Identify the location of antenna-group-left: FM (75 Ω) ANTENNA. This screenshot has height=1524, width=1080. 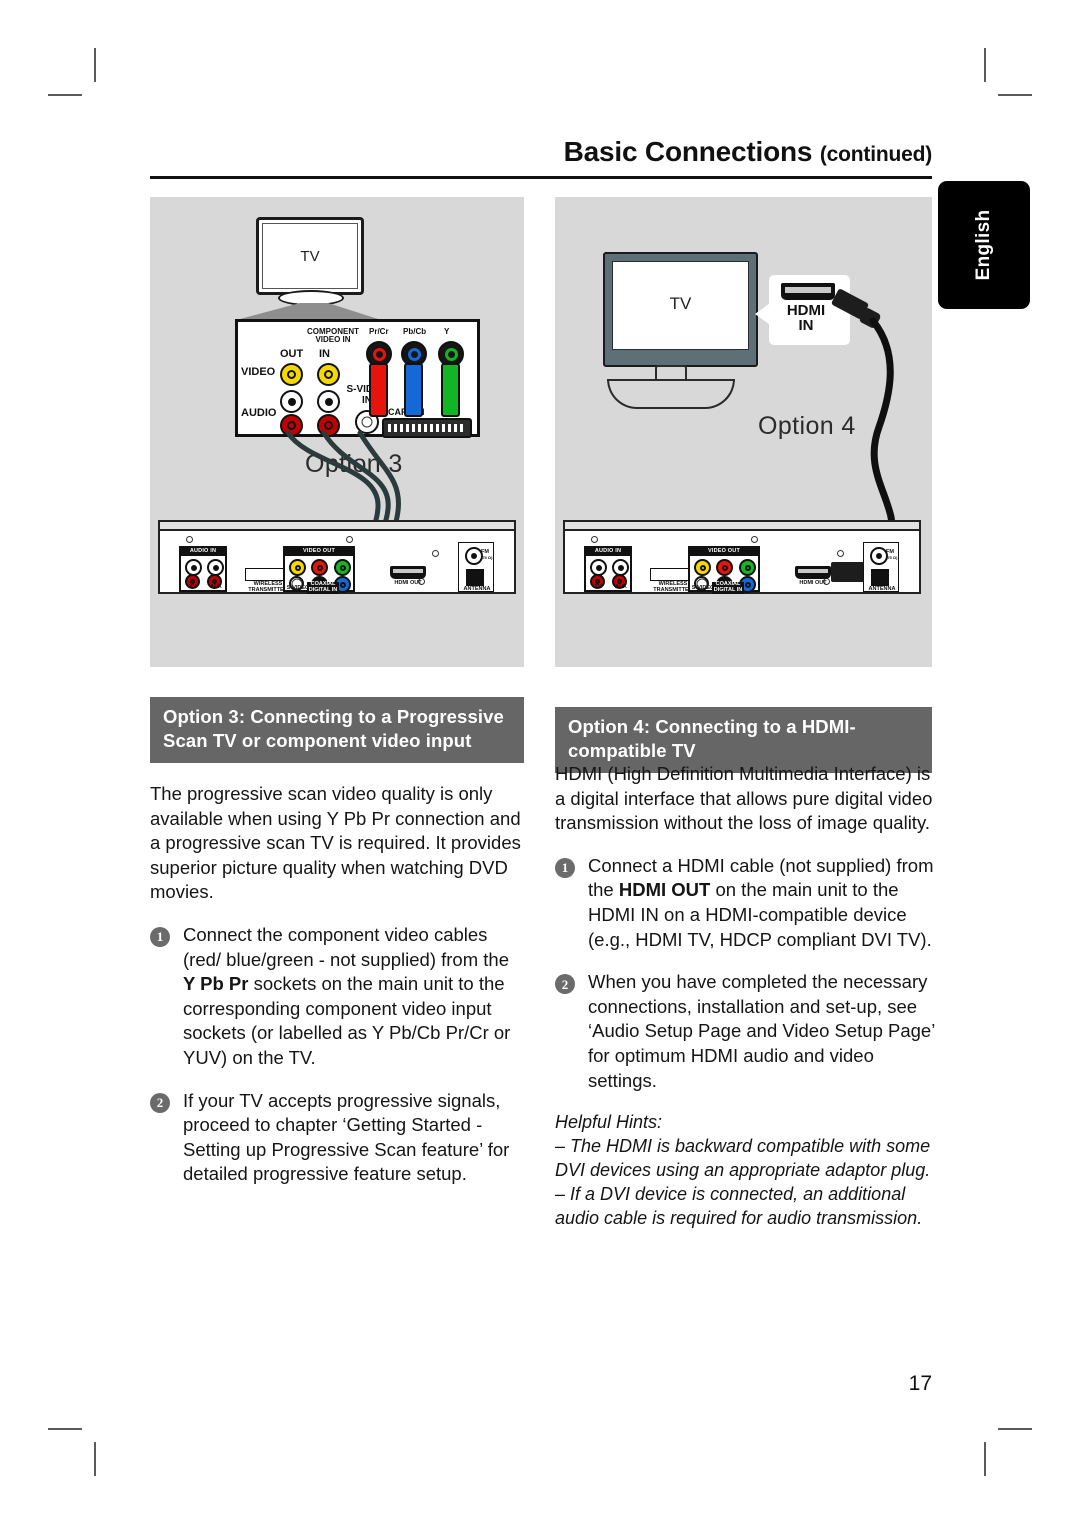
(476, 567).